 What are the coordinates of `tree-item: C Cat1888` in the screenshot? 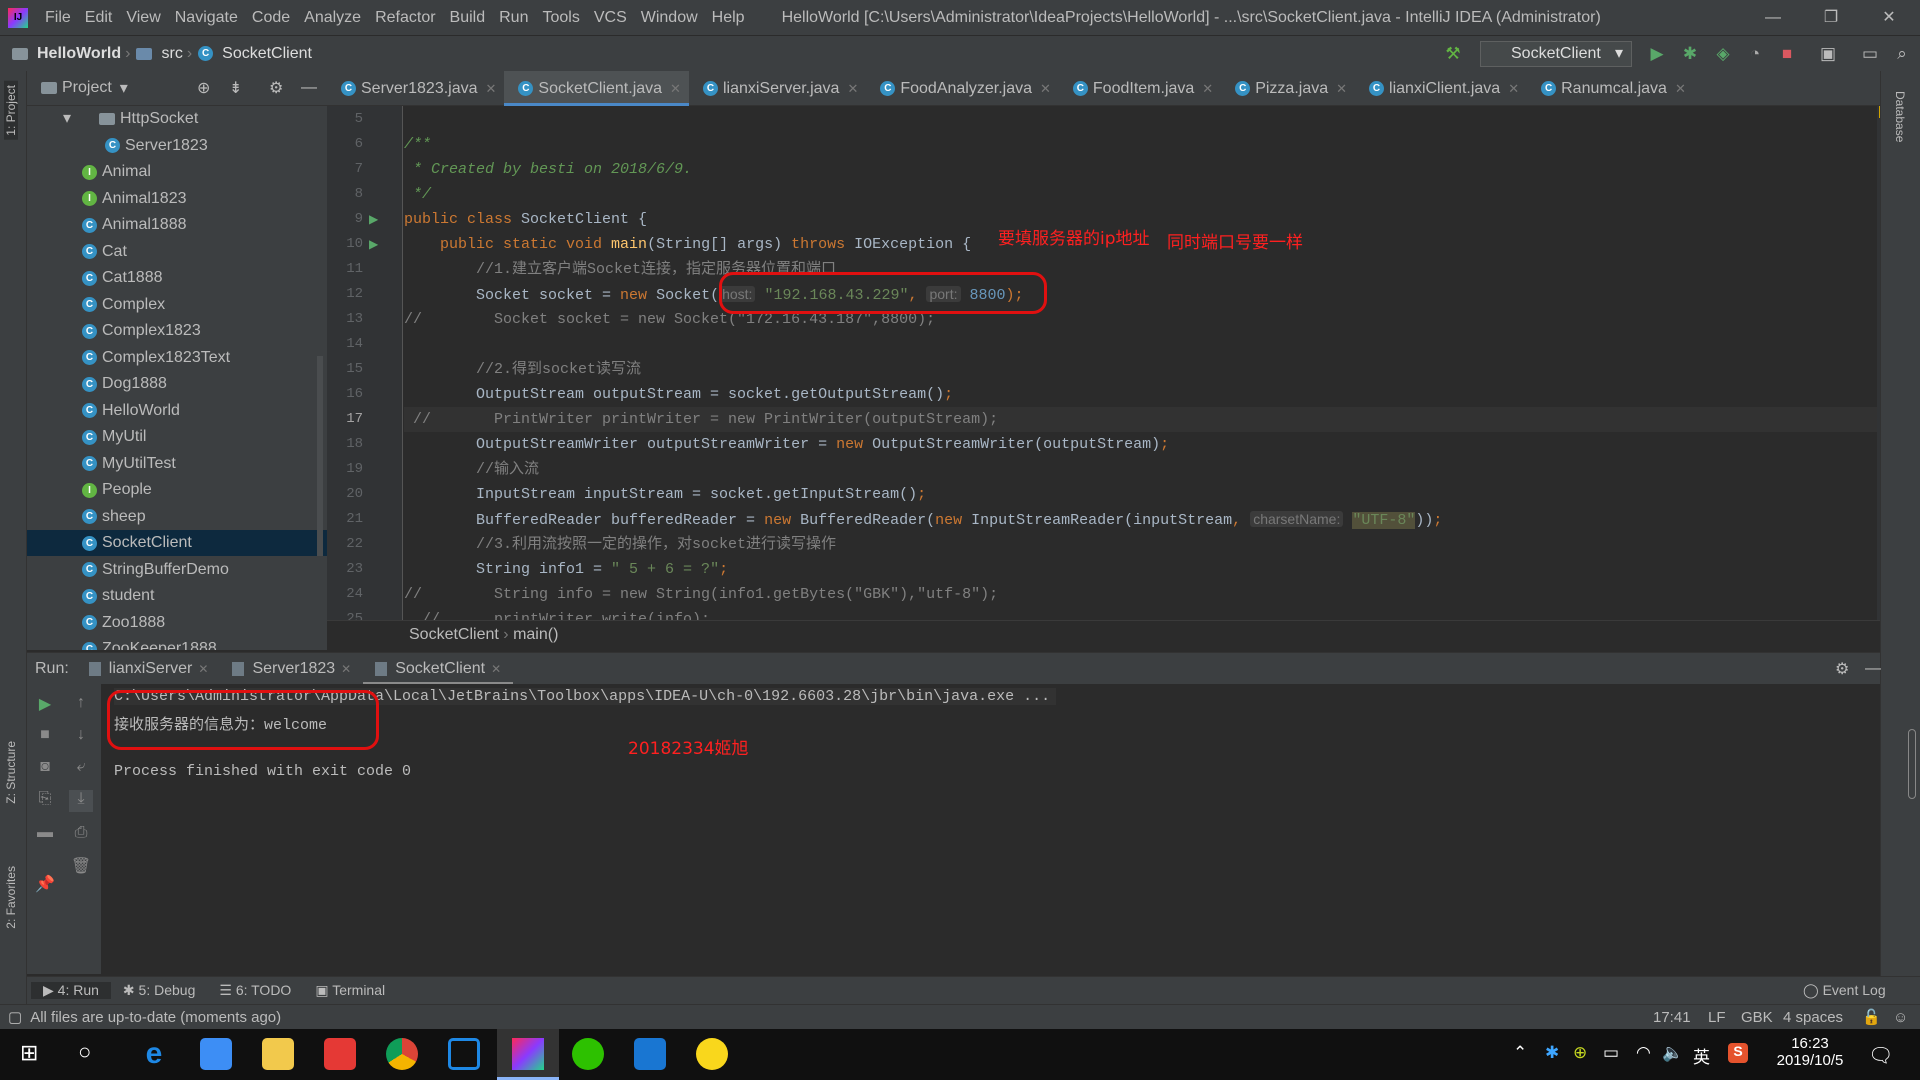 It's located at (177, 278).